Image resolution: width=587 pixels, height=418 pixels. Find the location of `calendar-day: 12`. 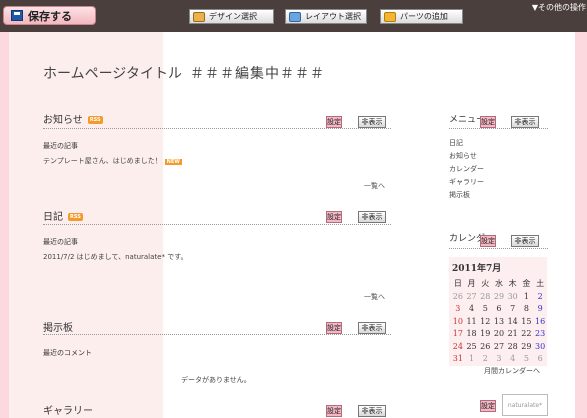

calendar-day: 12 is located at coordinates (485, 322).